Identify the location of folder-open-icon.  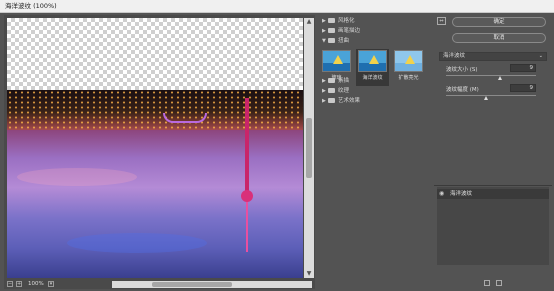
(331, 40).